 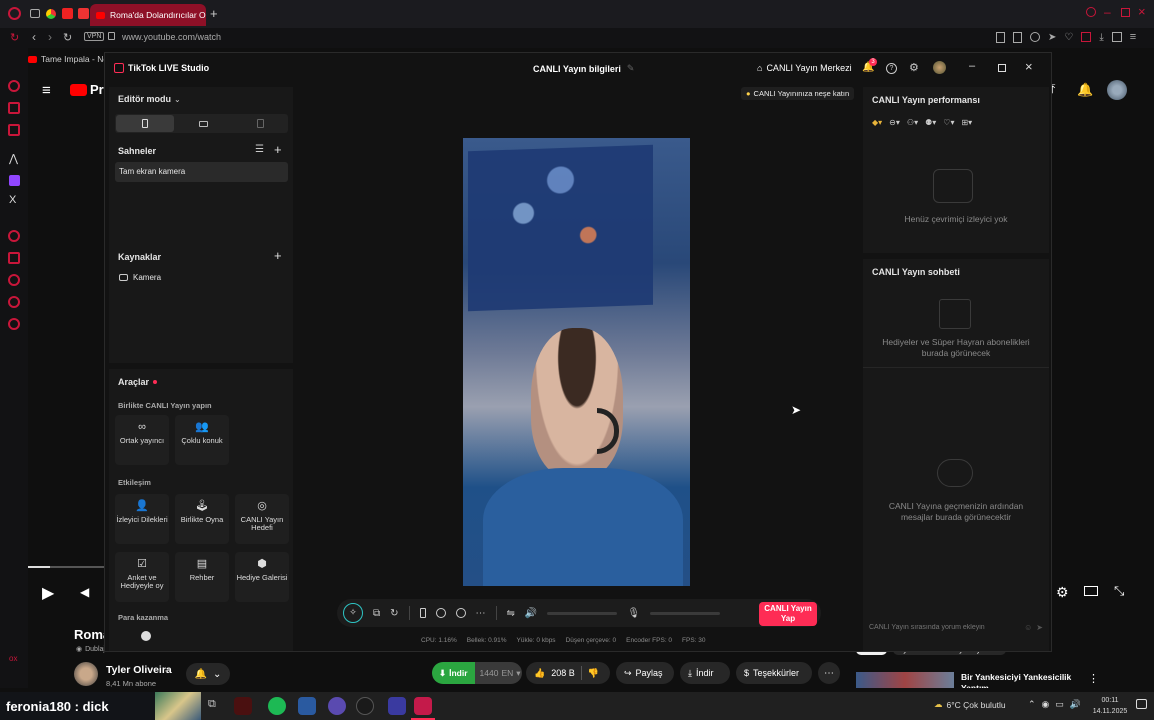 I want to click on extensions-icon, so click(x=1086, y=37).